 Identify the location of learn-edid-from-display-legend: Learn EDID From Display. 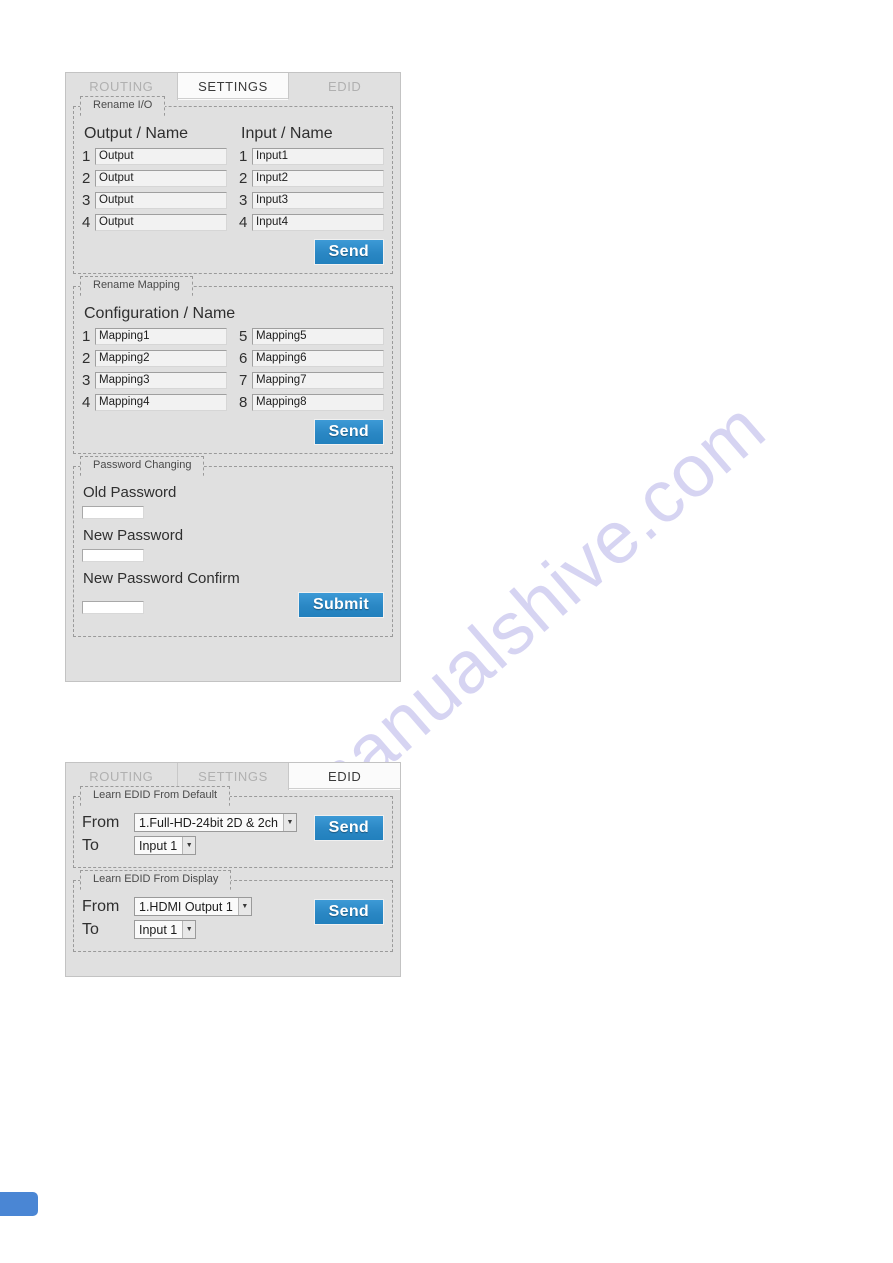
(156, 880).